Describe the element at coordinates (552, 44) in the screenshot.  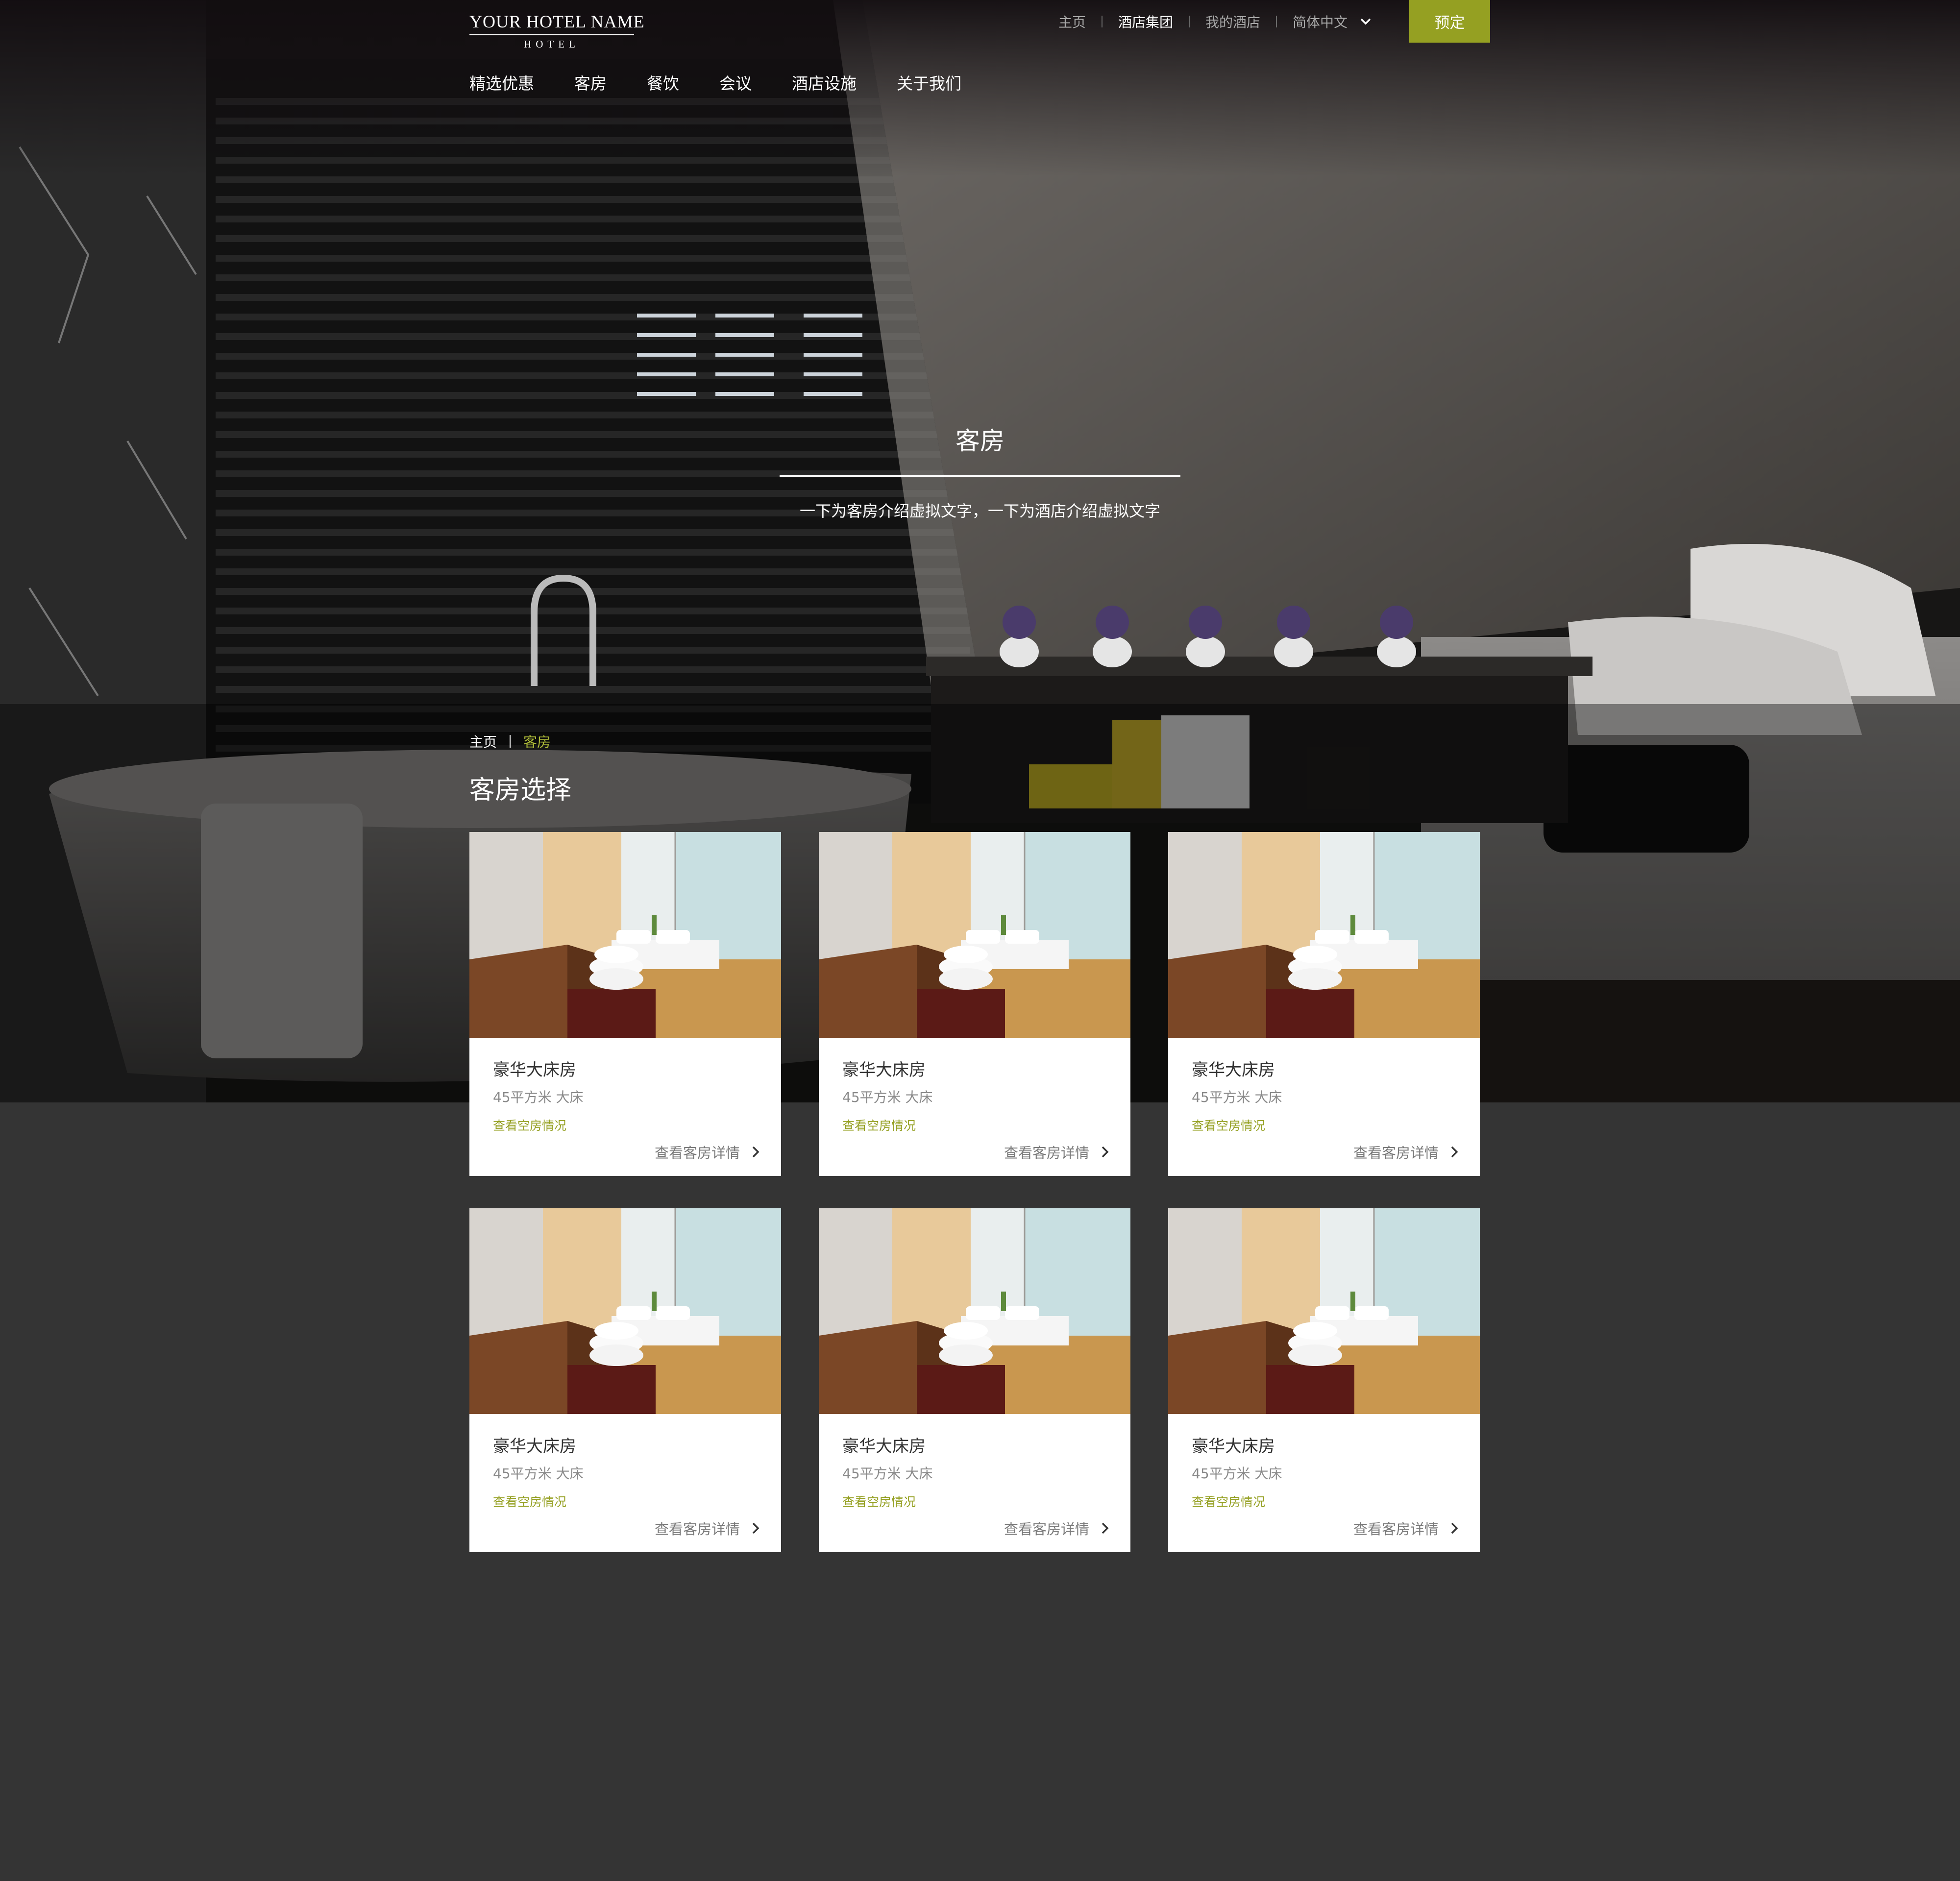
I see `logo-subtitle: HOTEL` at that location.